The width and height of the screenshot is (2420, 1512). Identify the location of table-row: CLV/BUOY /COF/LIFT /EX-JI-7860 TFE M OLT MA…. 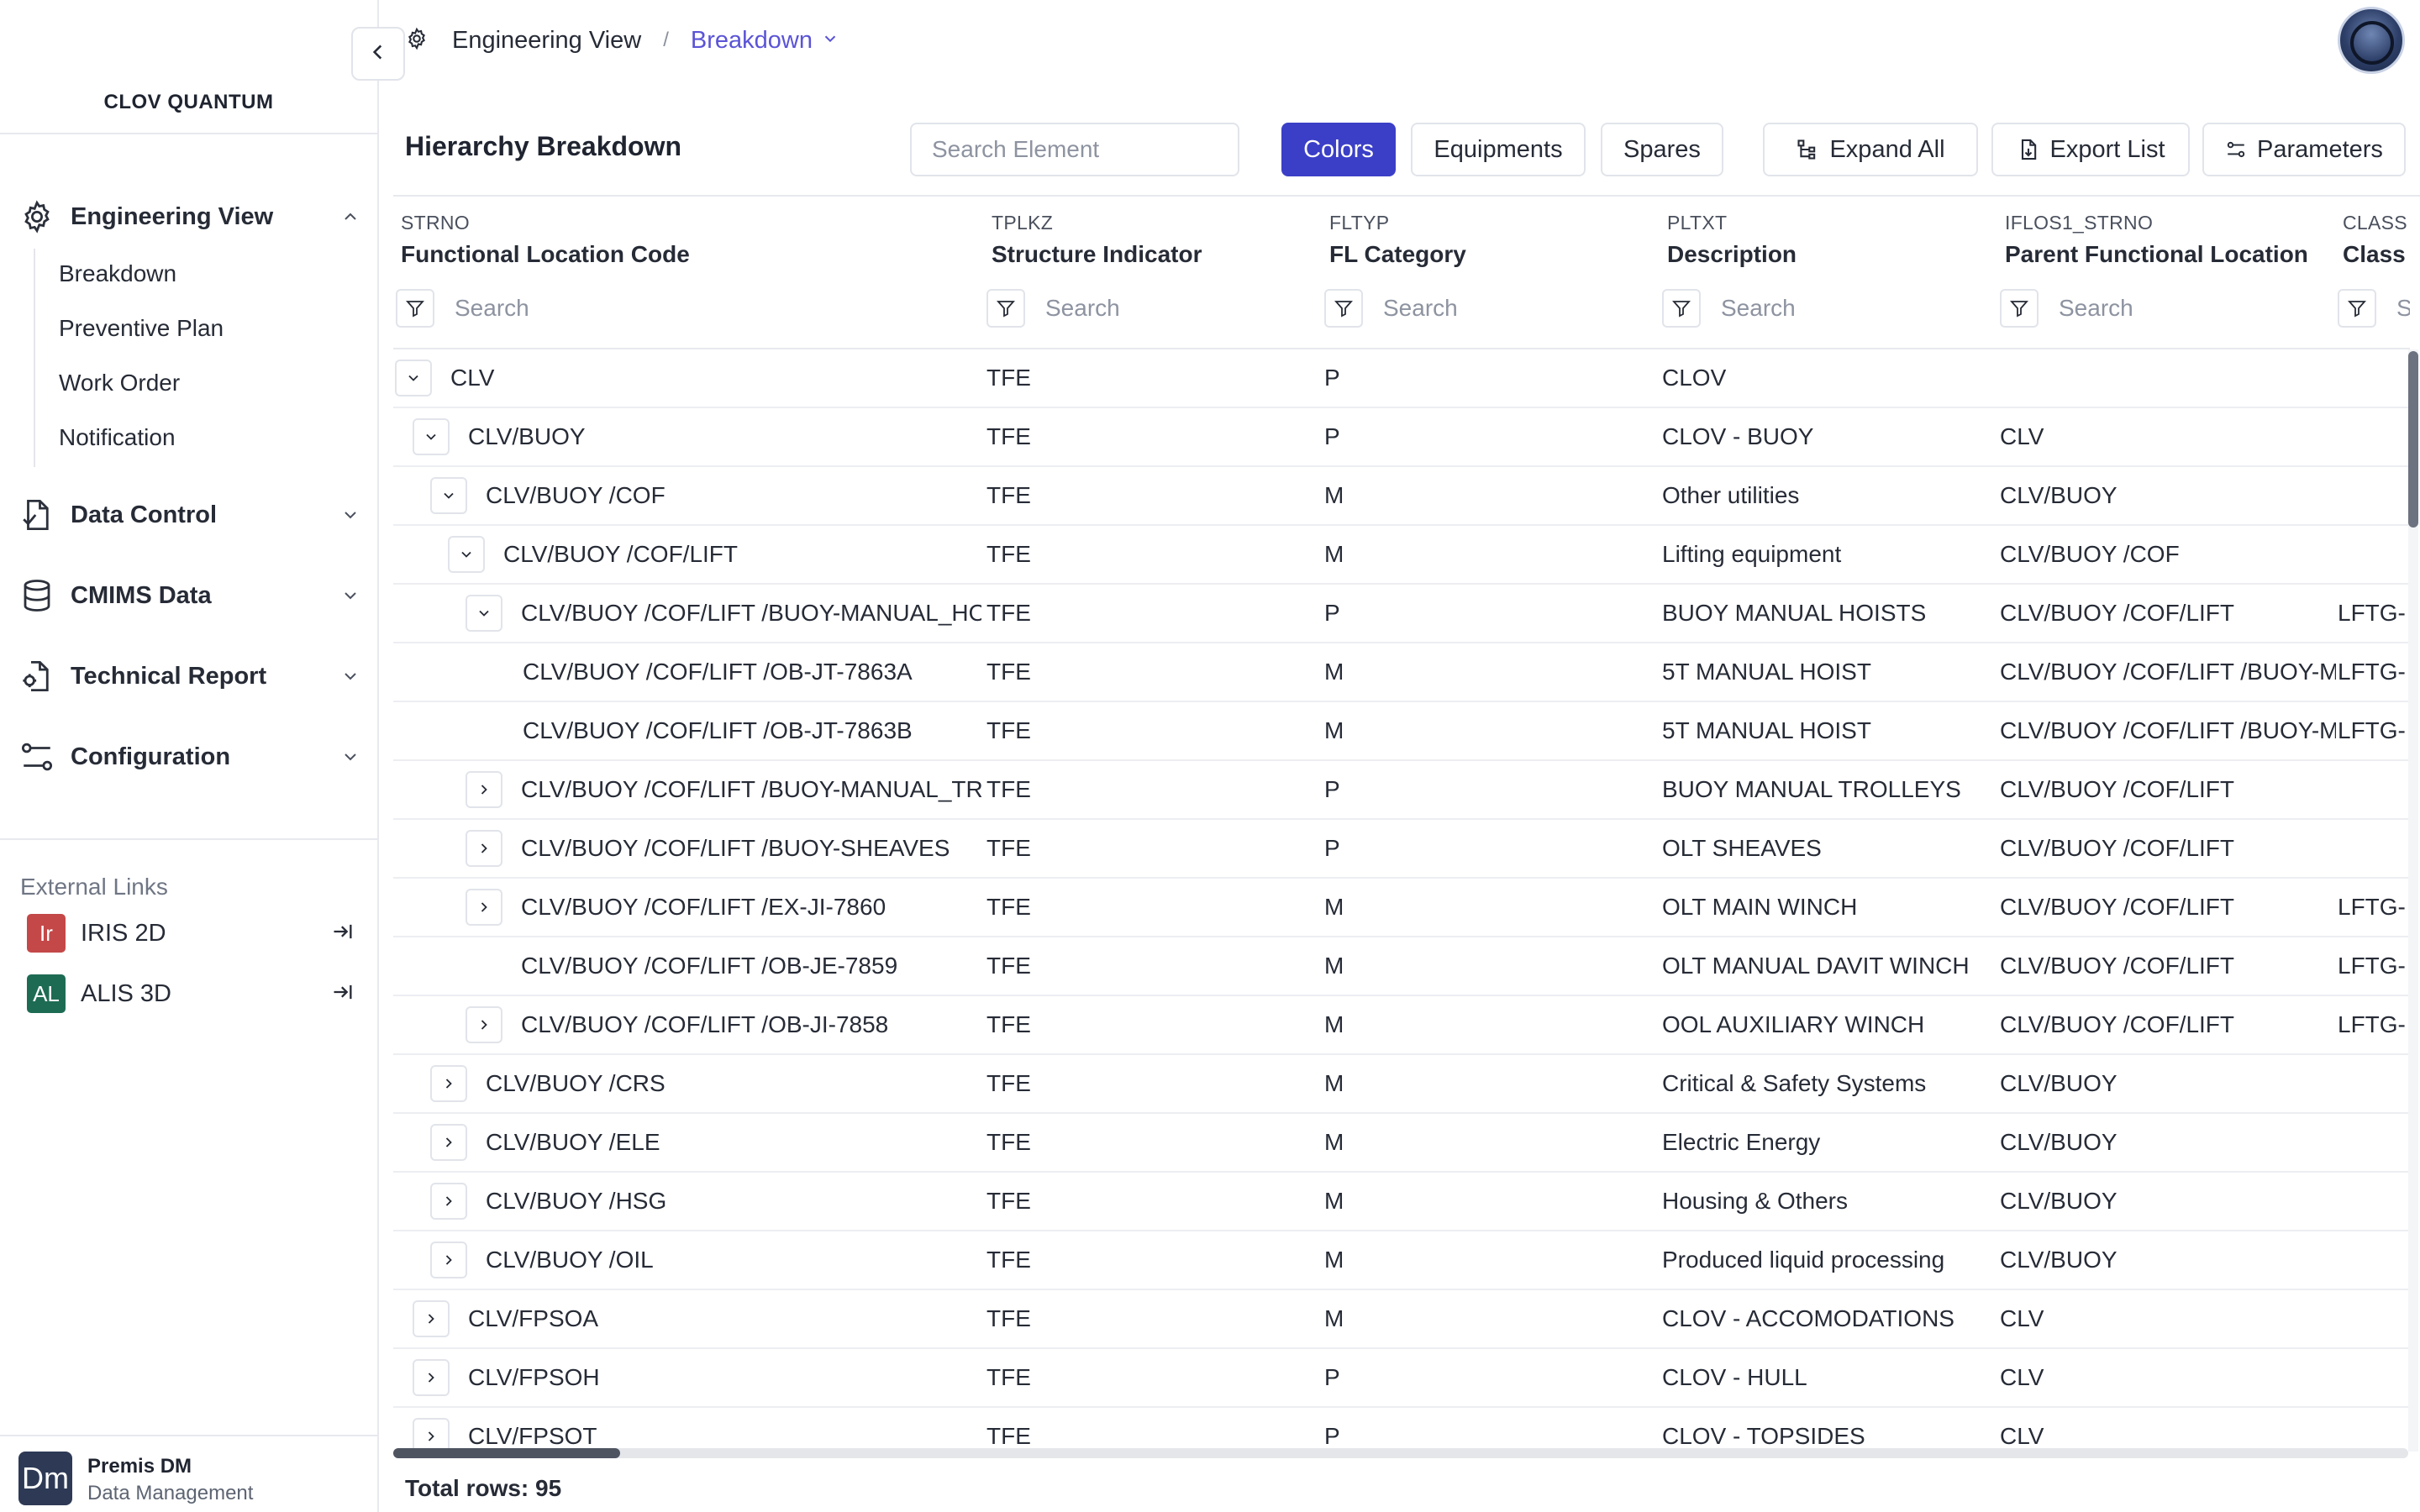
(1402, 908).